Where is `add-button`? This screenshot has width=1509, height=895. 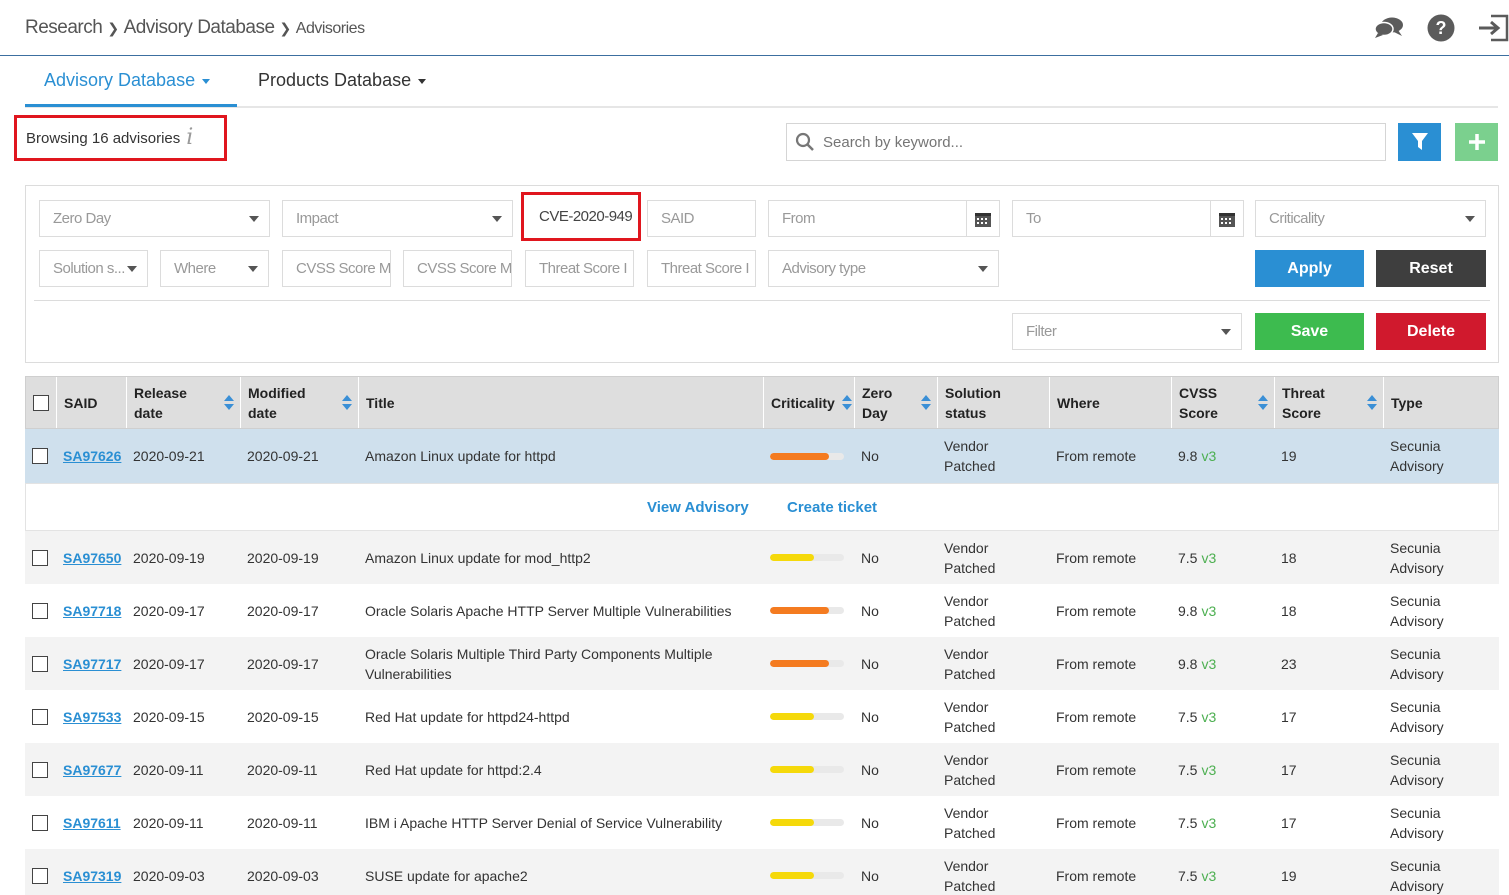 add-button is located at coordinates (1476, 142).